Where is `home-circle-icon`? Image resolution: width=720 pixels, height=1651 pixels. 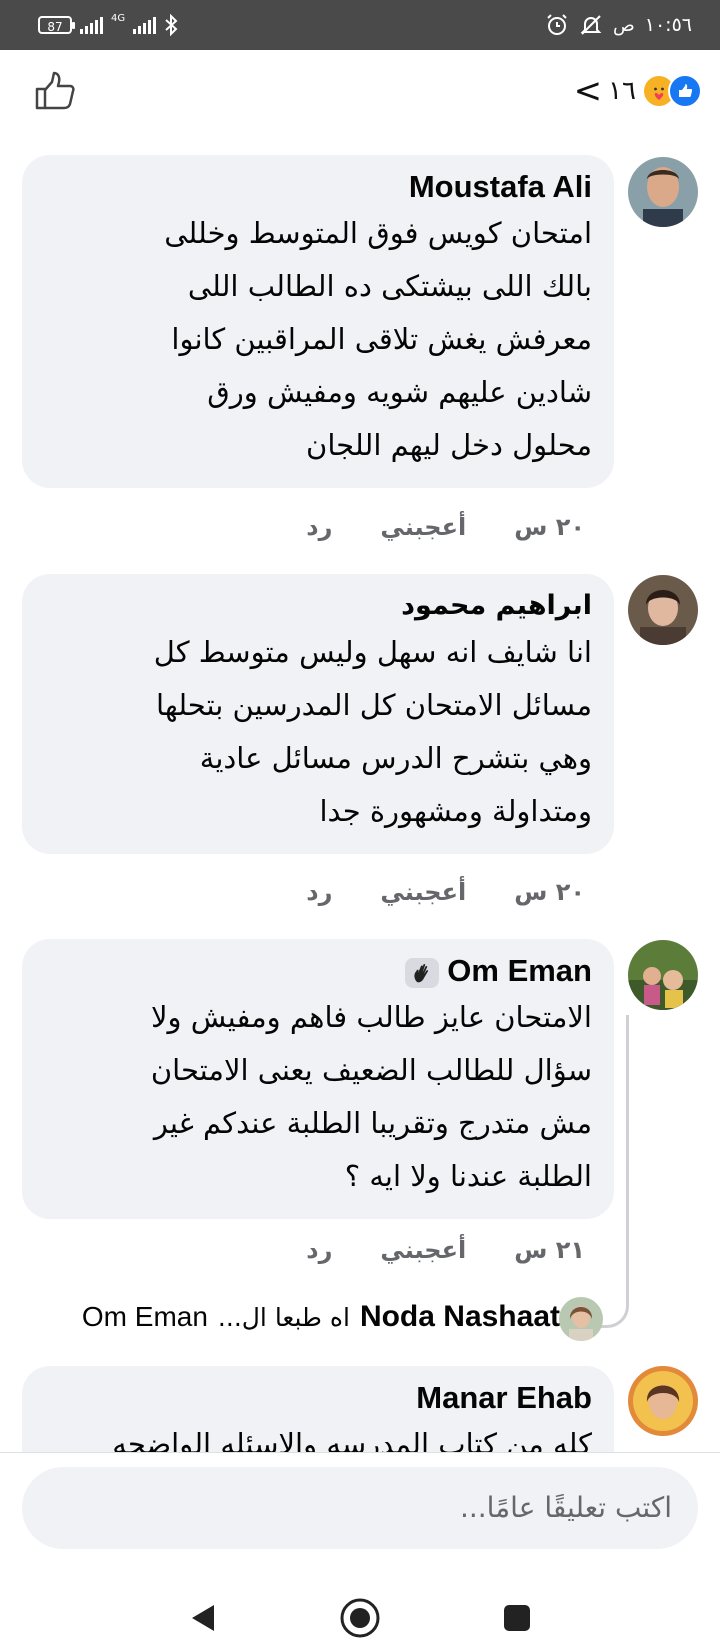
home-circle-icon is located at coordinates (360, 1618).